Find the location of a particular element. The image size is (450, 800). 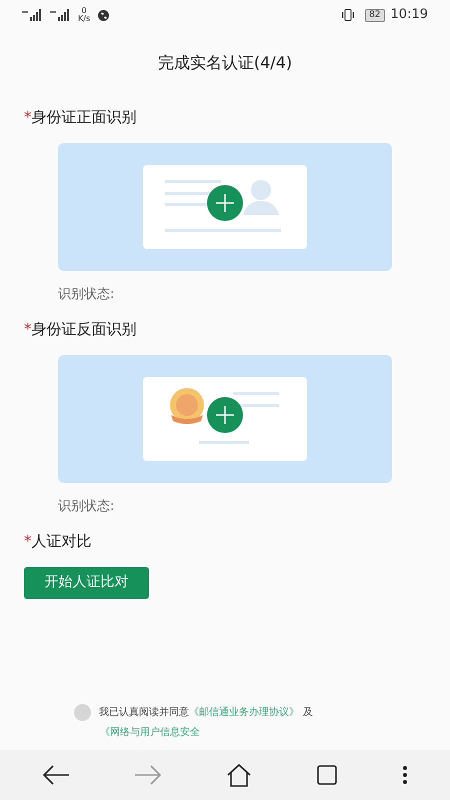

vibrate-icon is located at coordinates (348, 15).